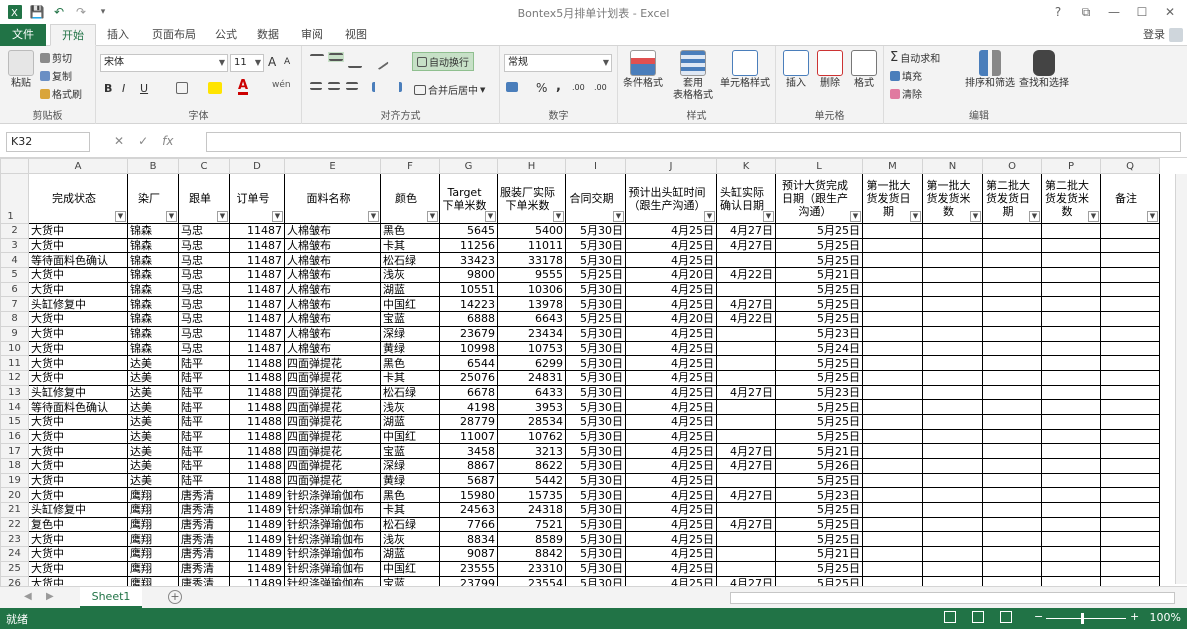 This screenshot has width=1187, height=629. Describe the element at coordinates (952, 198) in the screenshot. I see `header-cell: 第一批大货发货米数 ▼` at that location.